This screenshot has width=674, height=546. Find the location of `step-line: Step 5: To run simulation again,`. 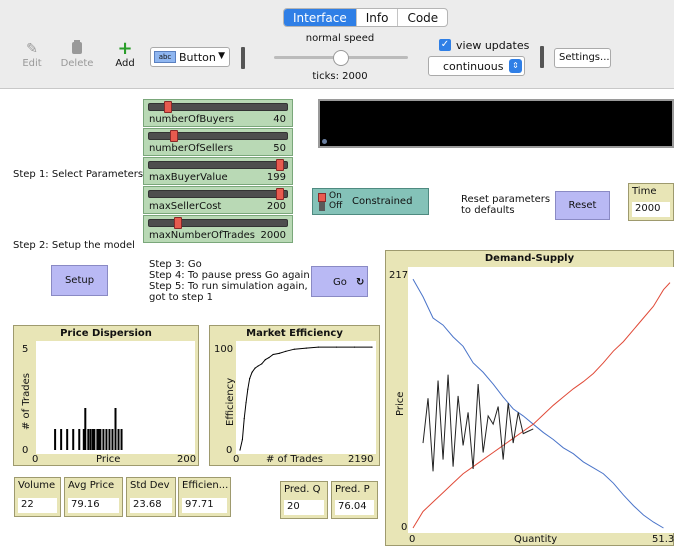

step-line: Step 5: To run simulation again, is located at coordinates (228, 286).